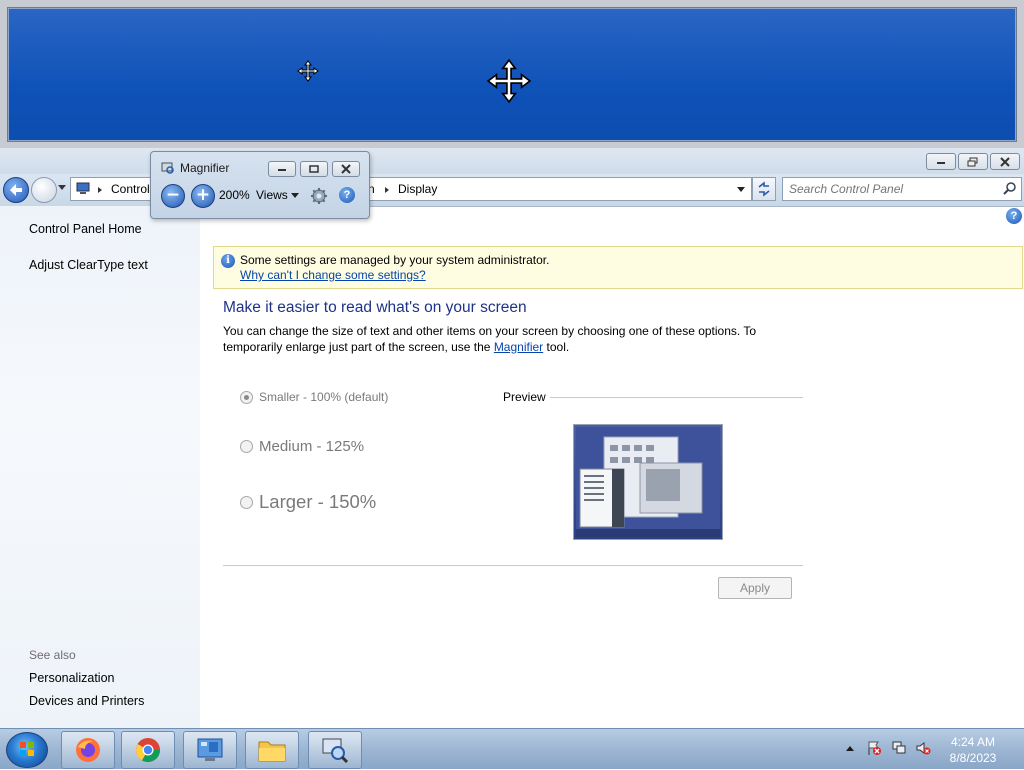 The image size is (1024, 770). I want to click on option-medium: Medium - 125%, so click(302, 446).